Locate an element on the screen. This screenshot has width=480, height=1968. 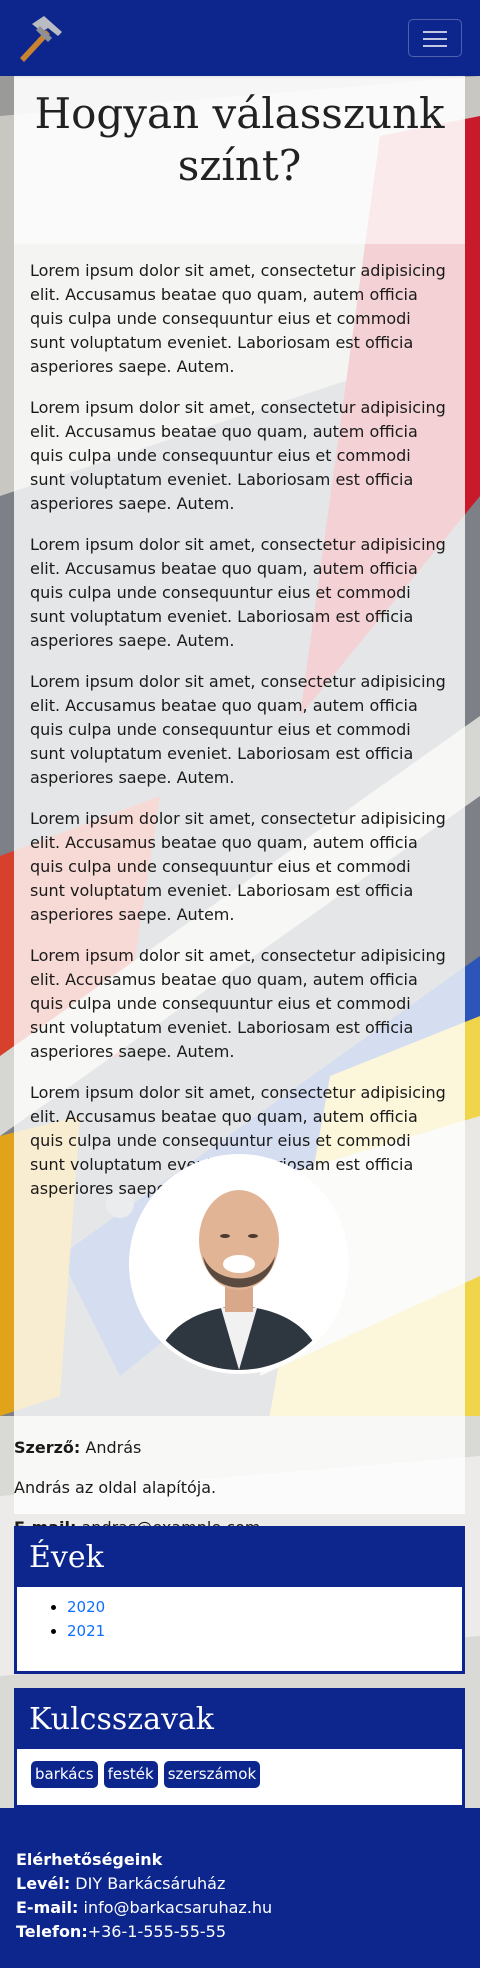
tag-badge: szerszámok is located at coordinates (212, 1774).